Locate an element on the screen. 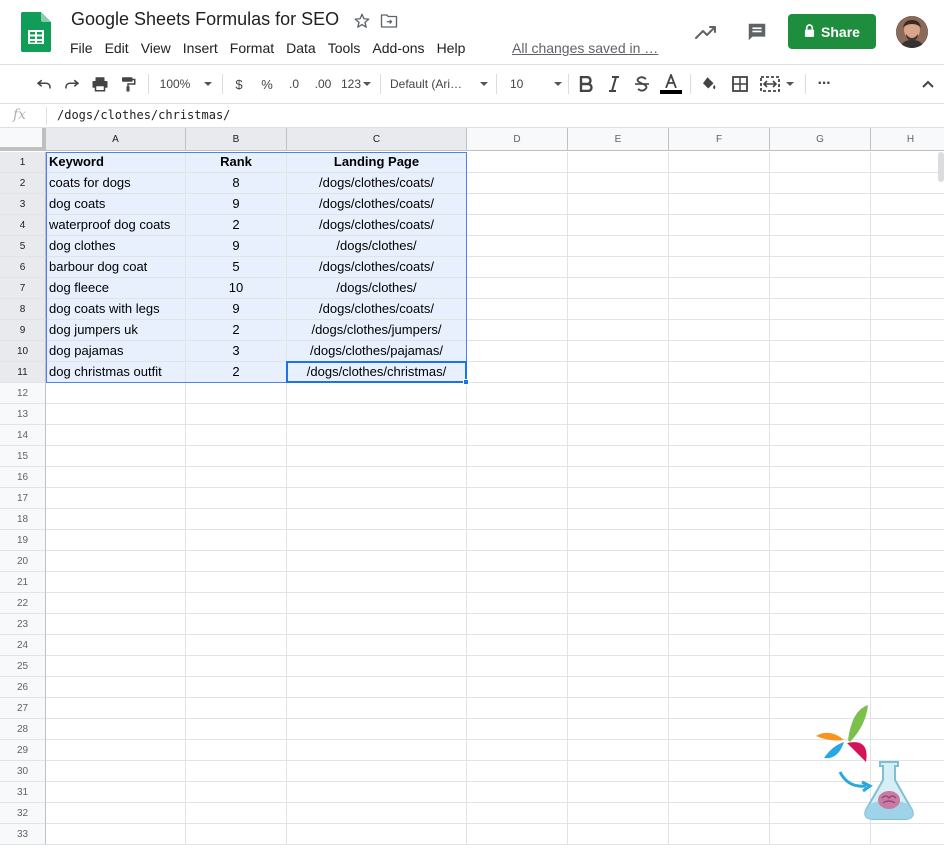  column-header-b: B is located at coordinates (236, 139).